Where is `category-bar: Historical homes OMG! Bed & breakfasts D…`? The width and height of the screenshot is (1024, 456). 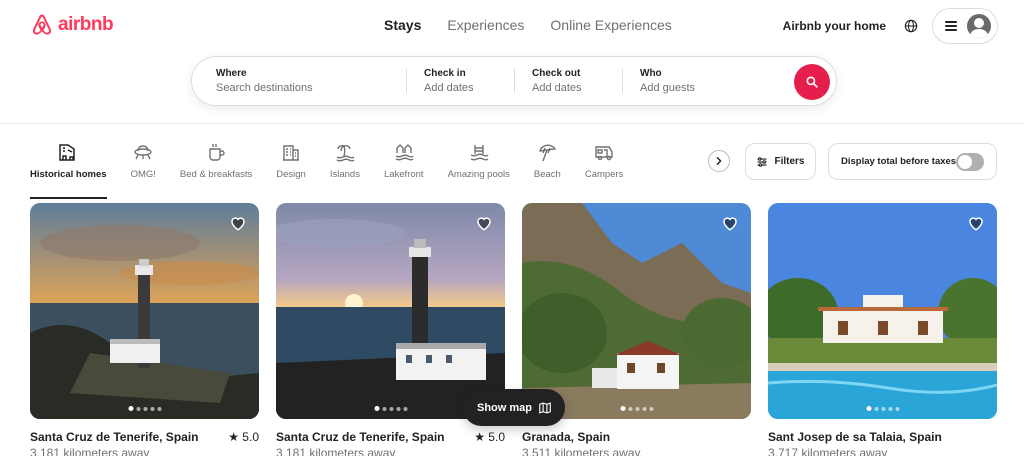
category-bar: Historical homes OMG! Bed & breakfasts D… is located at coordinates (338, 170).